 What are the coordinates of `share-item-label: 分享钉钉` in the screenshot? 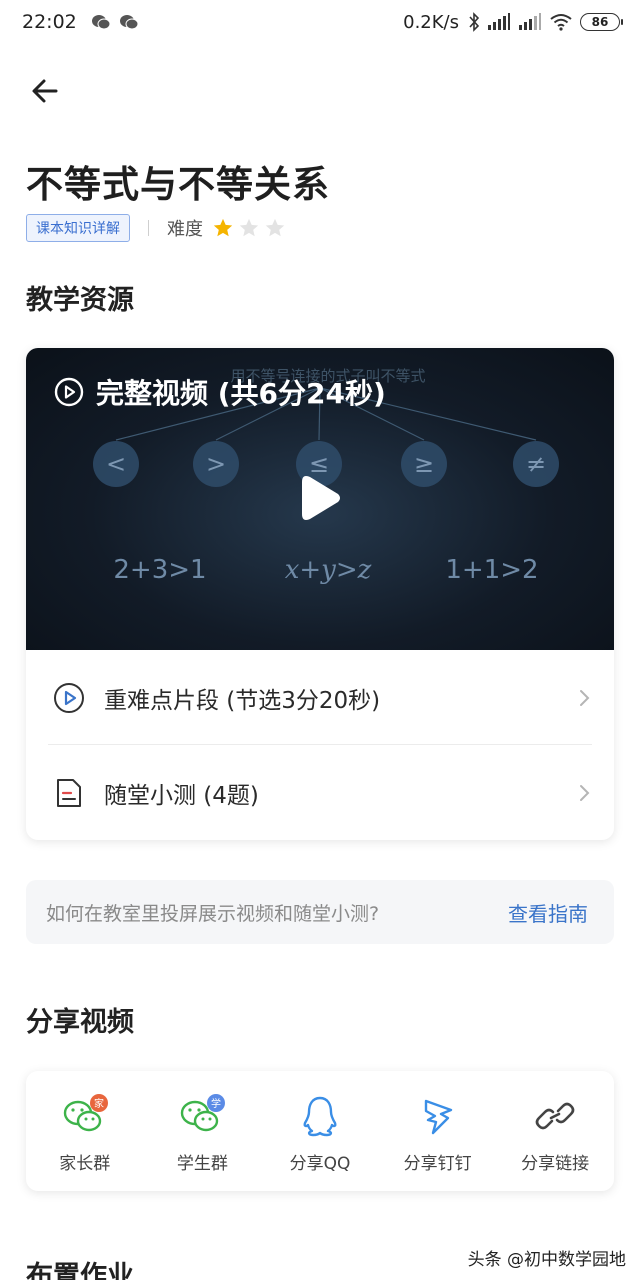 It's located at (437, 1164).